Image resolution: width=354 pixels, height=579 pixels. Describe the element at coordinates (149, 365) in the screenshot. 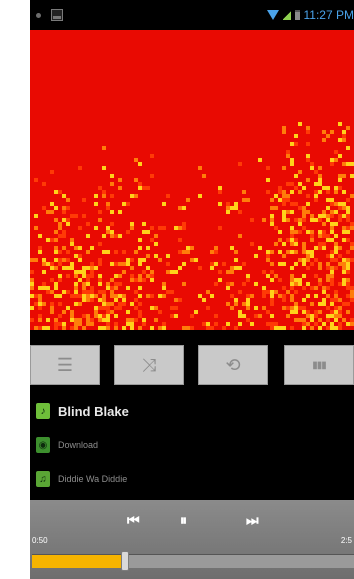

I see `shuffle-button: ⤨` at that location.